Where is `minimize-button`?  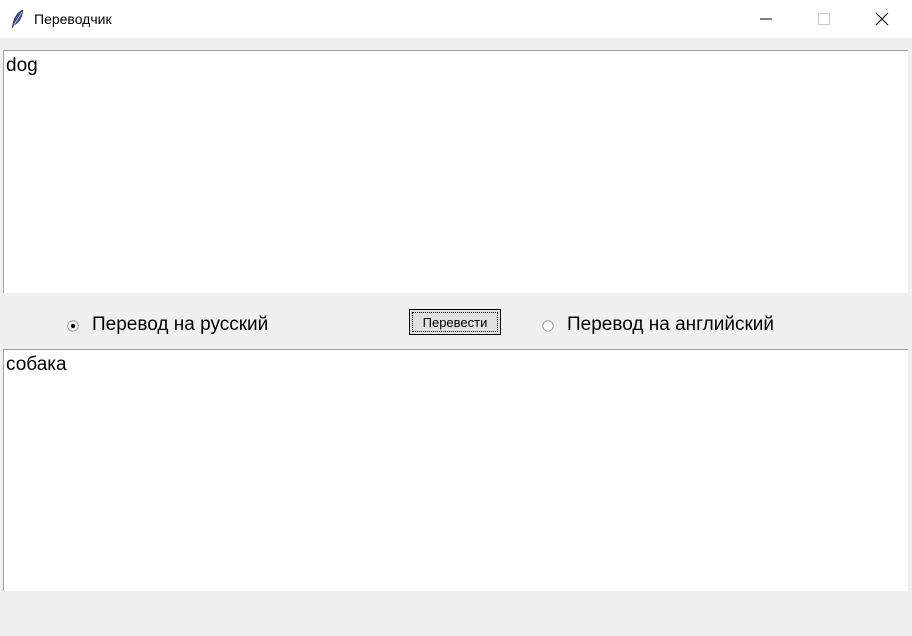 minimize-button is located at coordinates (766, 19).